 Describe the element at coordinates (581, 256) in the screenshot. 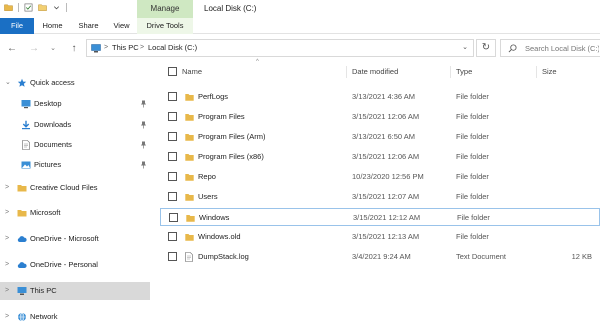

I see `file-size: 12 KB` at that location.